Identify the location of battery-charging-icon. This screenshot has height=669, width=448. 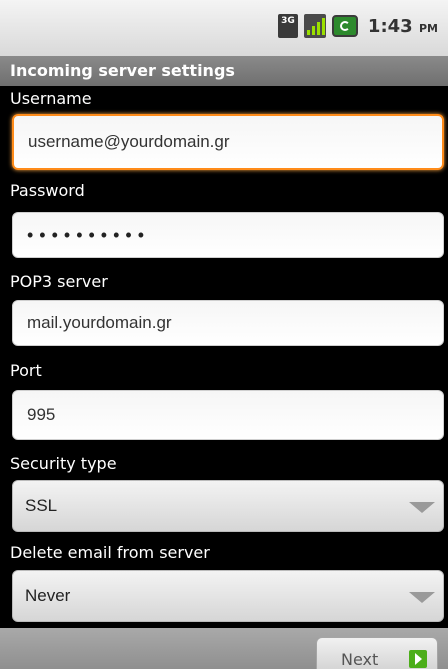
(344, 26).